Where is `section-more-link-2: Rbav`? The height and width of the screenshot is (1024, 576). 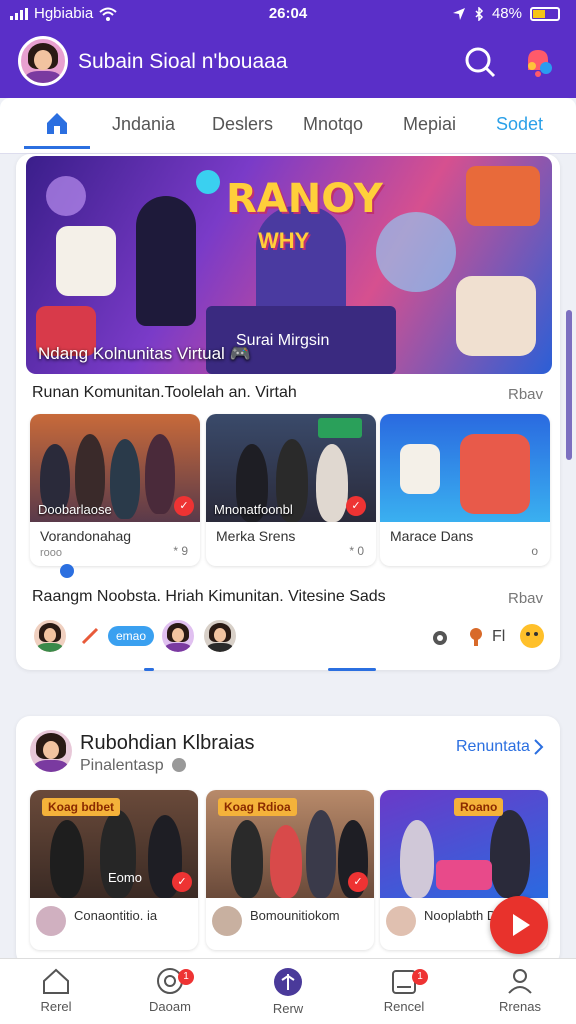 section-more-link-2: Rbav is located at coordinates (525, 598).